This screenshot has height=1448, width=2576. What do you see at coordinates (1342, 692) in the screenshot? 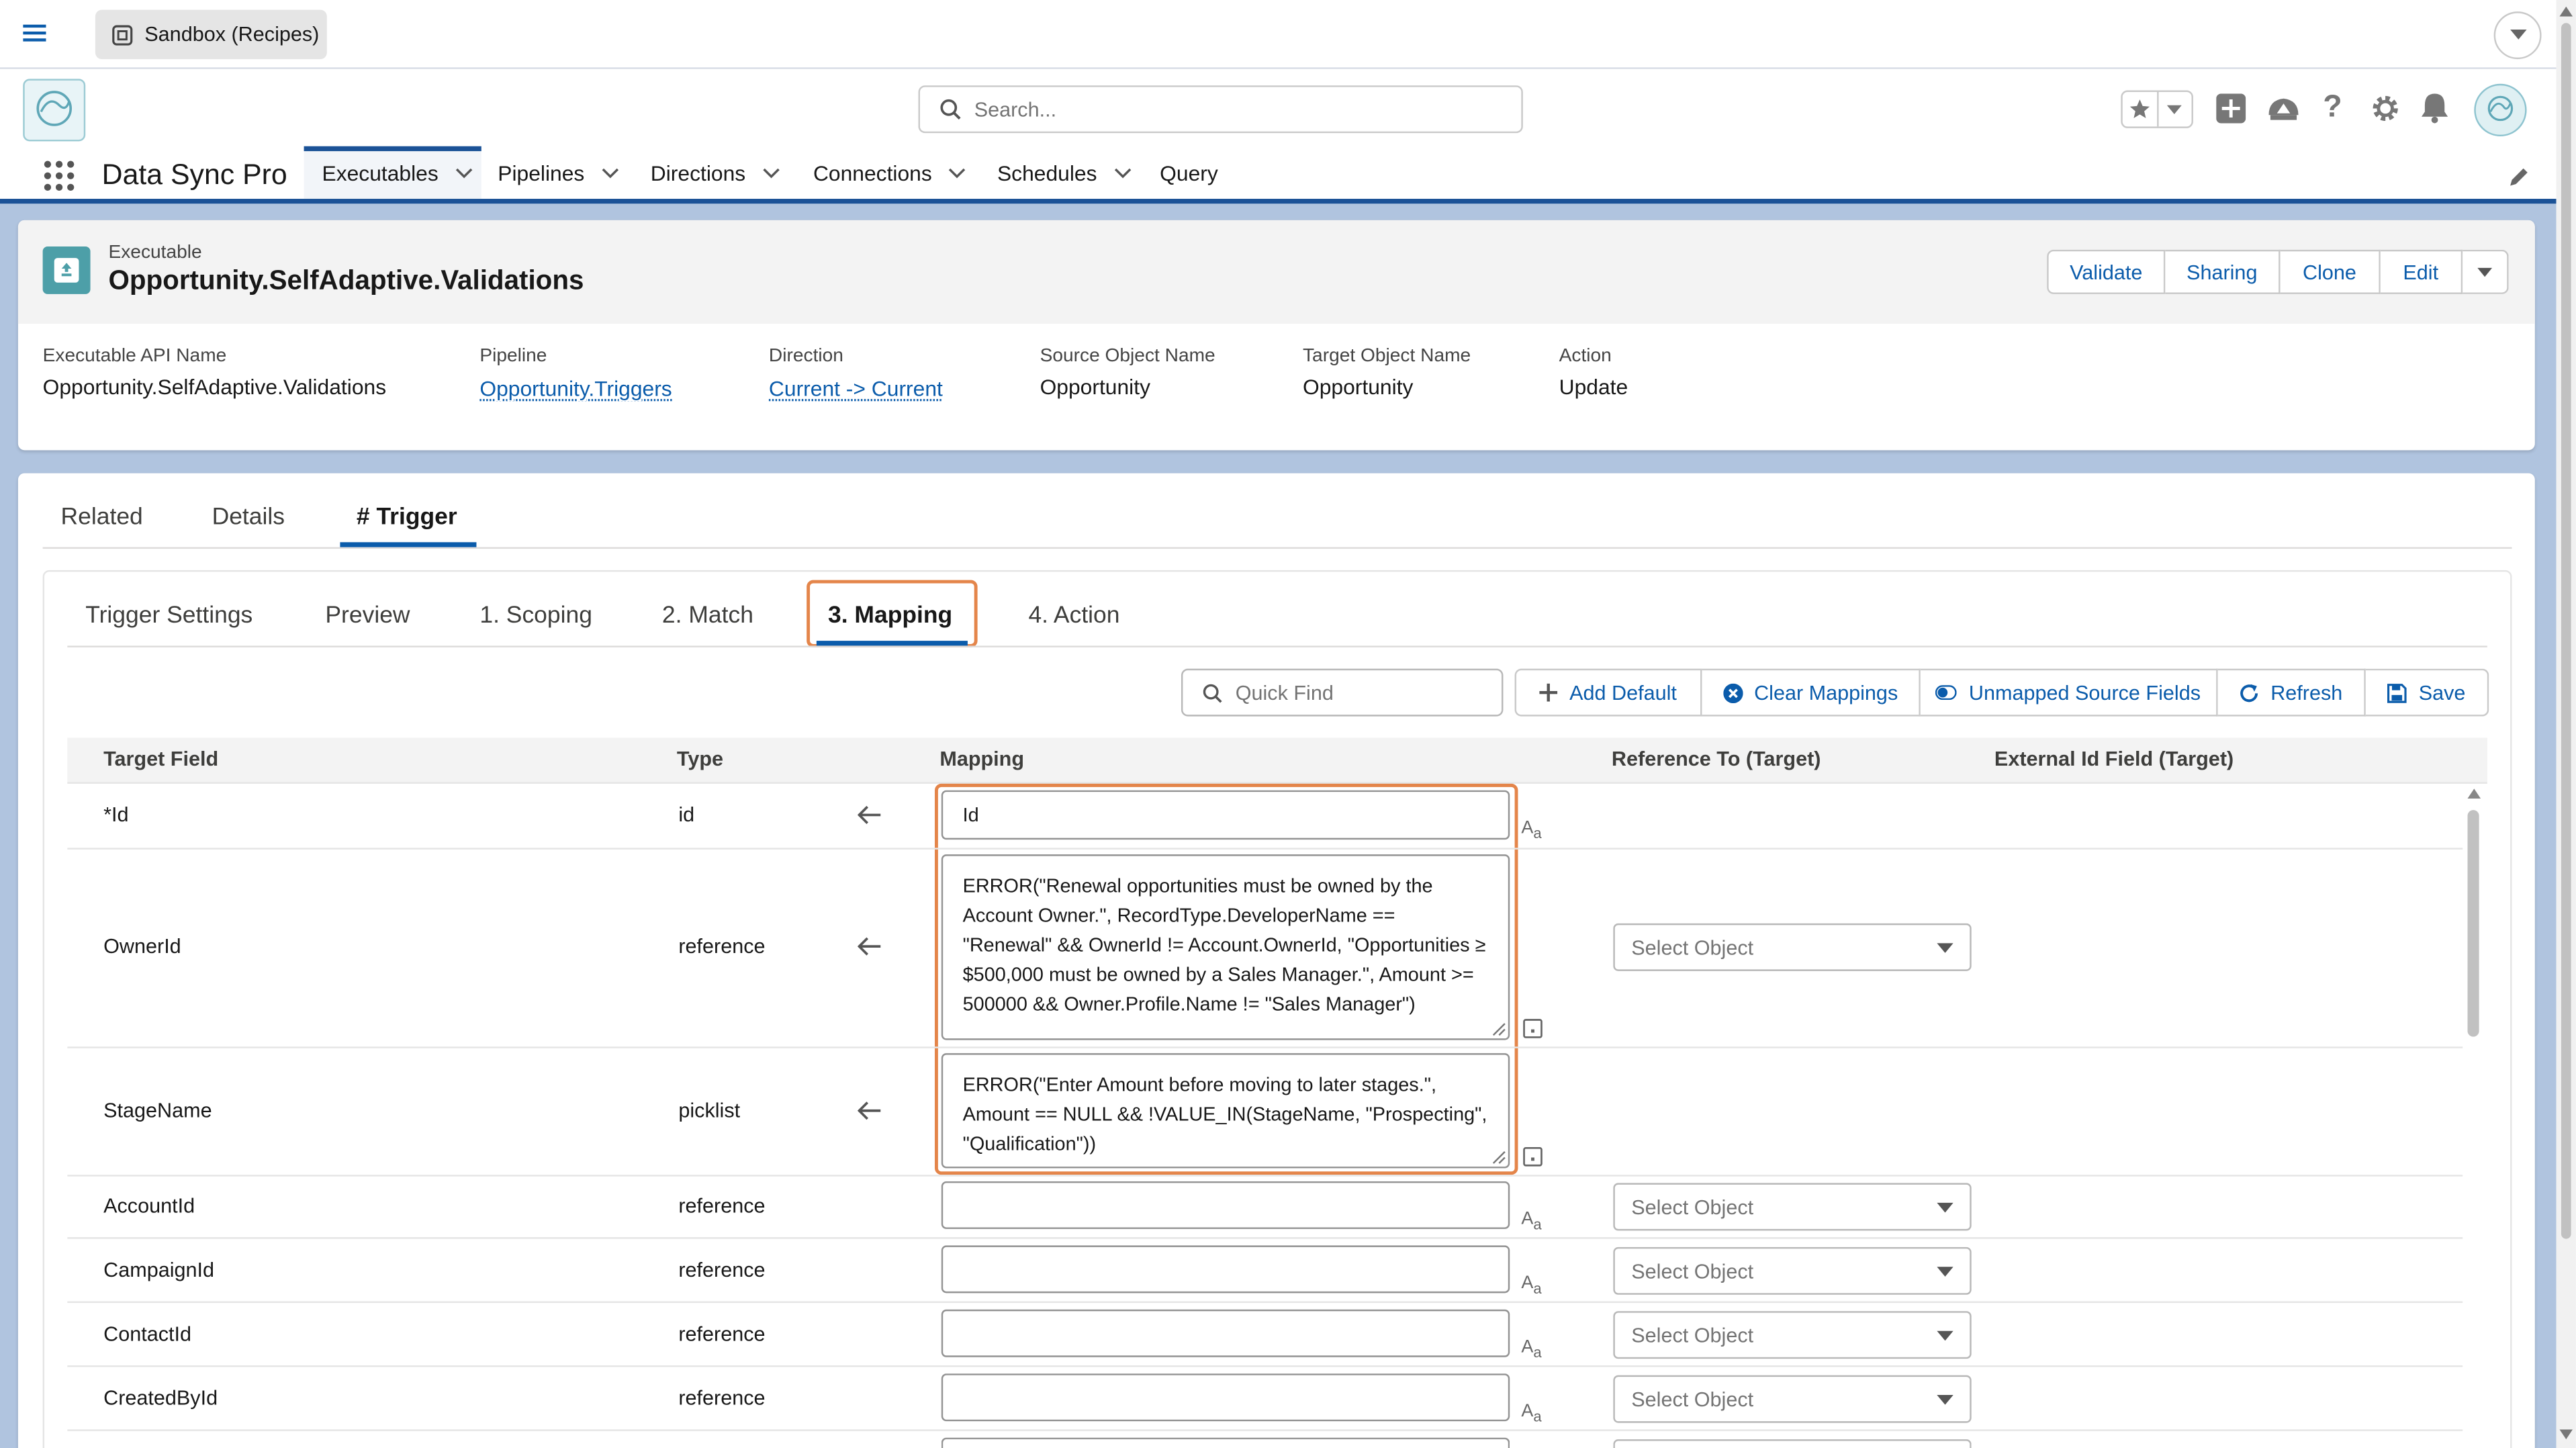
I see `quick-find-input: Quick Find` at bounding box center [1342, 692].